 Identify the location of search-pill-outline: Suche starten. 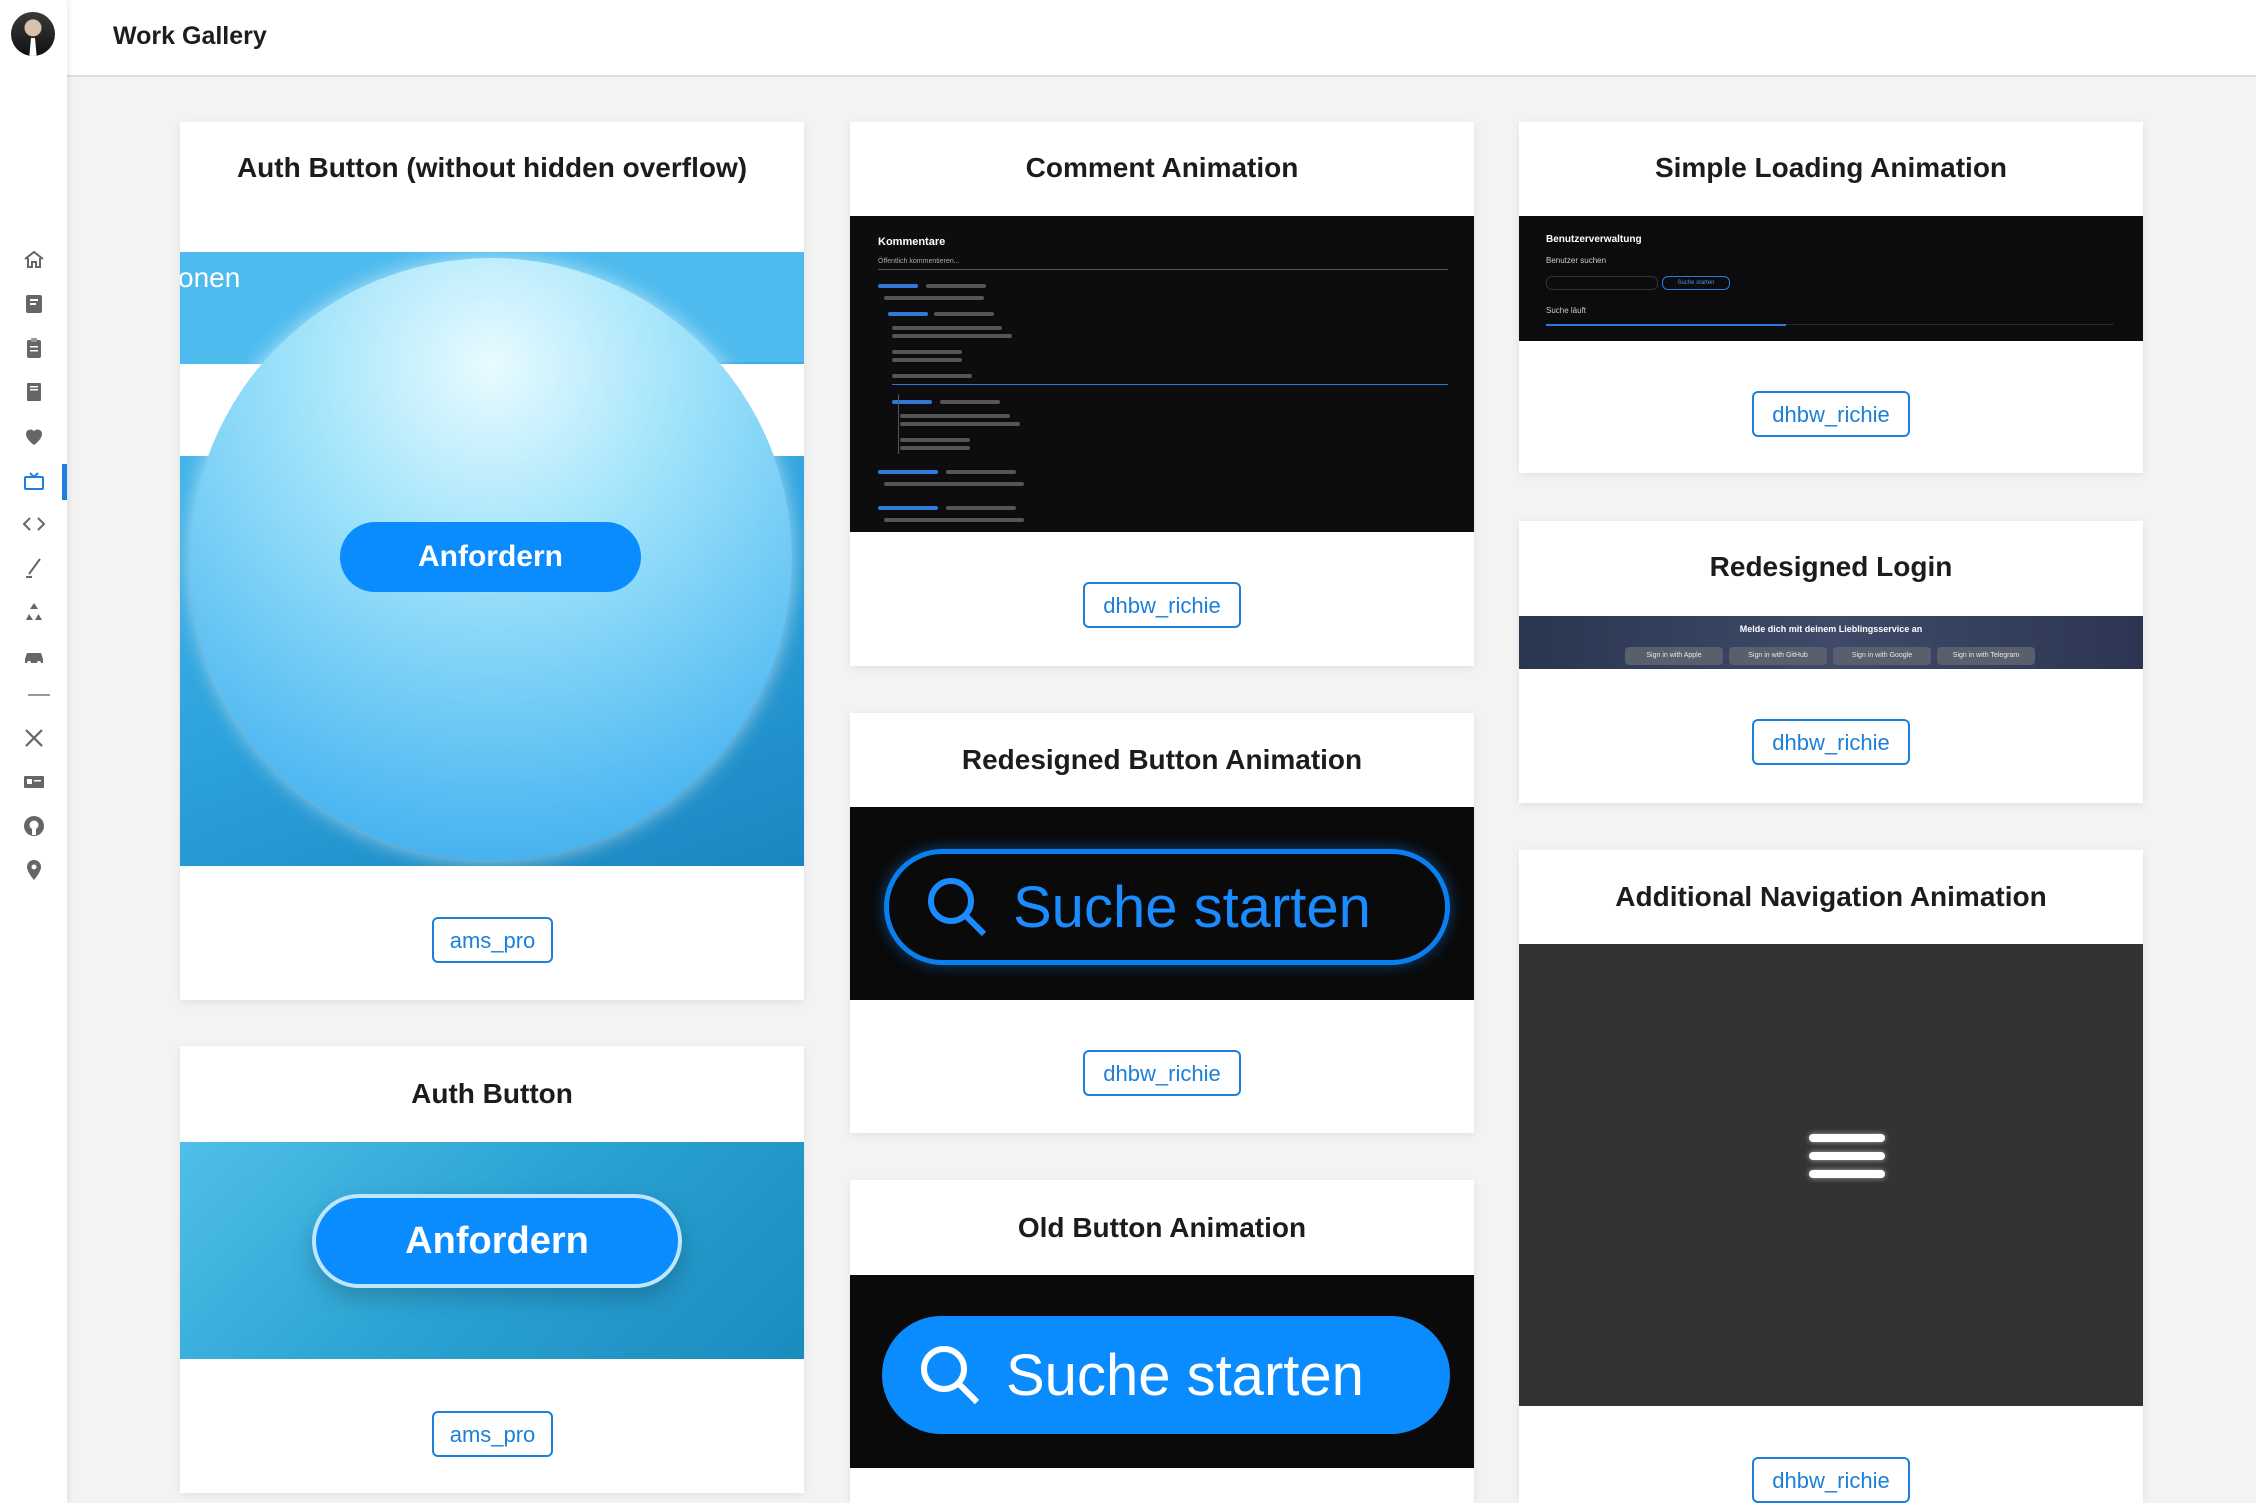
(1167, 907).